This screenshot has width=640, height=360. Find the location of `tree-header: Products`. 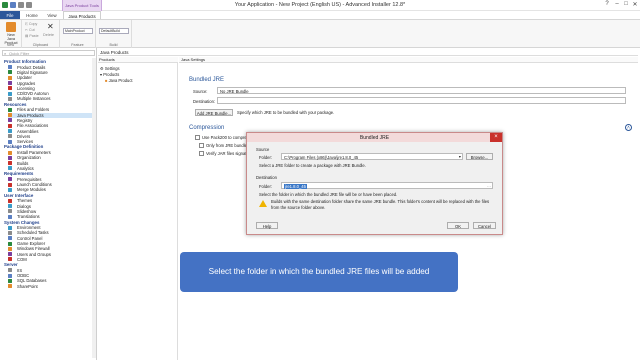

tree-header: Products is located at coordinates (138, 60).